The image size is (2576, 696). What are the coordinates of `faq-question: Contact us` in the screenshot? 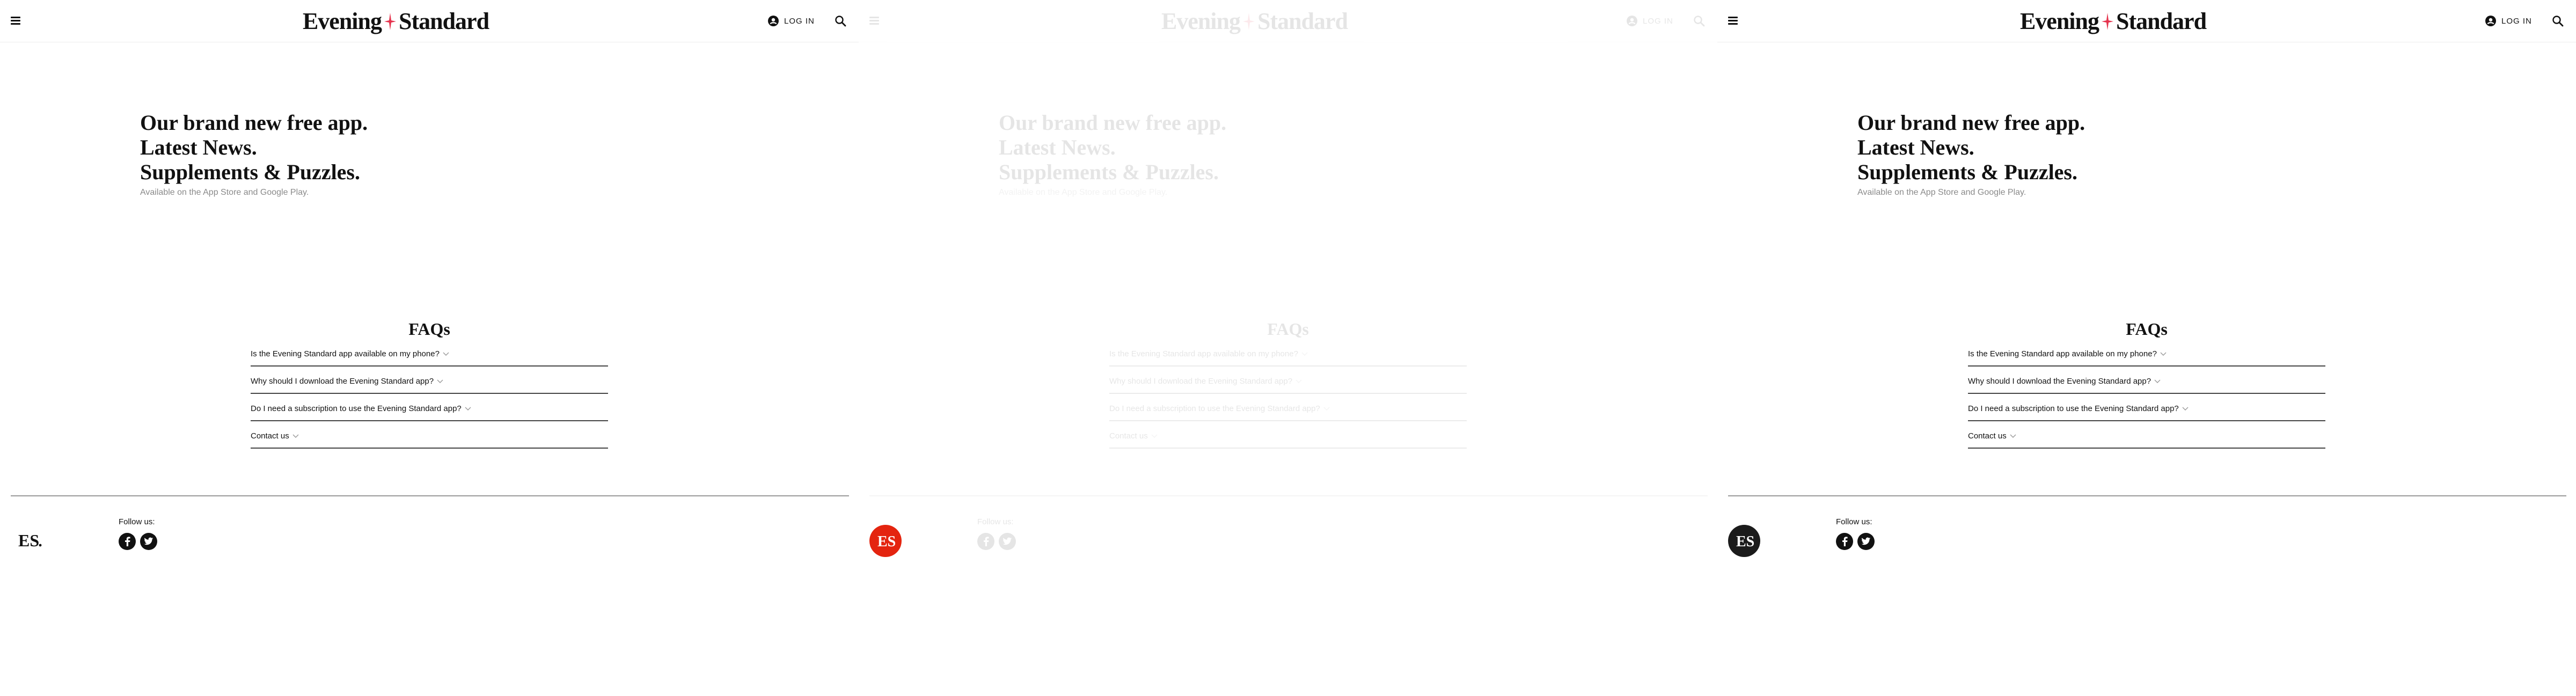 It's located at (1128, 436).